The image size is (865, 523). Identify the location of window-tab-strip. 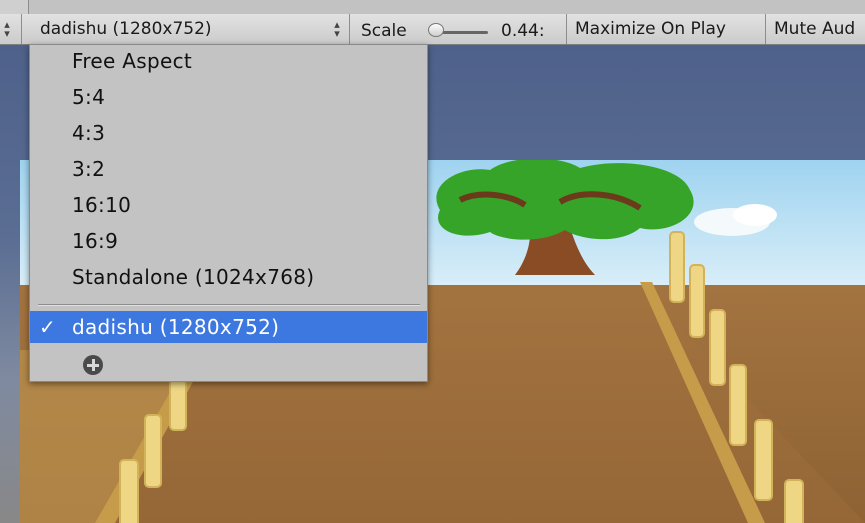
(432, 7).